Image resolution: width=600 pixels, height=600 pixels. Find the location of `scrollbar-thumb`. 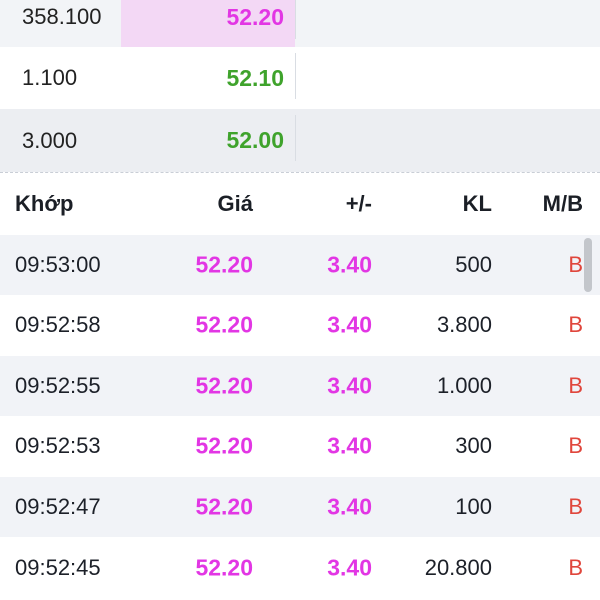

scrollbar-thumb is located at coordinates (588, 265).